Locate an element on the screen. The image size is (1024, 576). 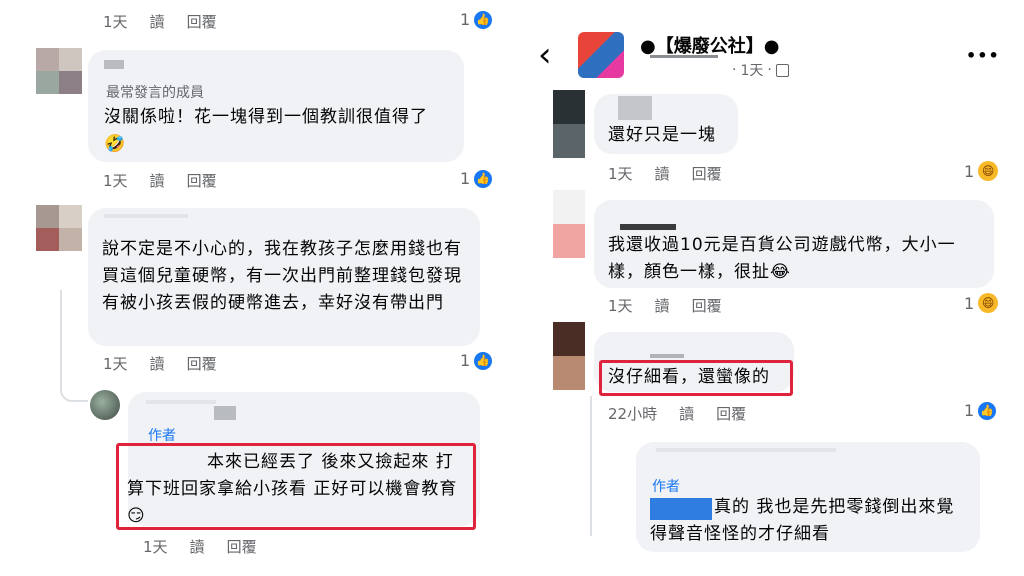
panel-divider is located at coordinates (512, 288).